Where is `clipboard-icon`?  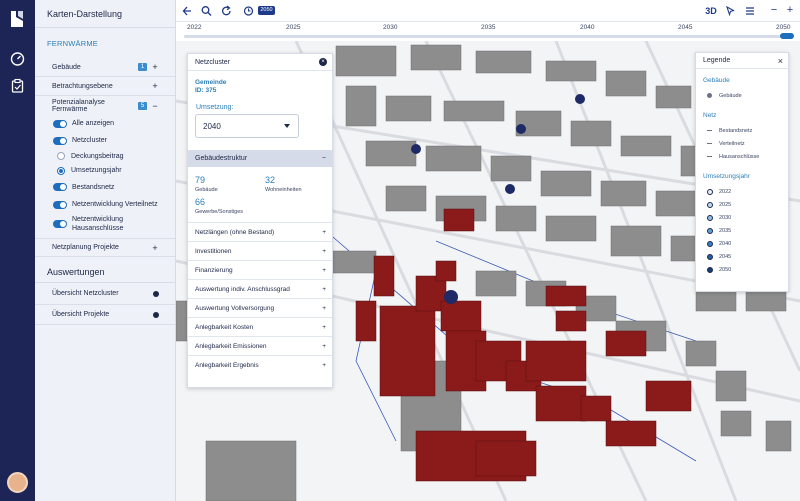 clipboard-icon is located at coordinates (17, 85).